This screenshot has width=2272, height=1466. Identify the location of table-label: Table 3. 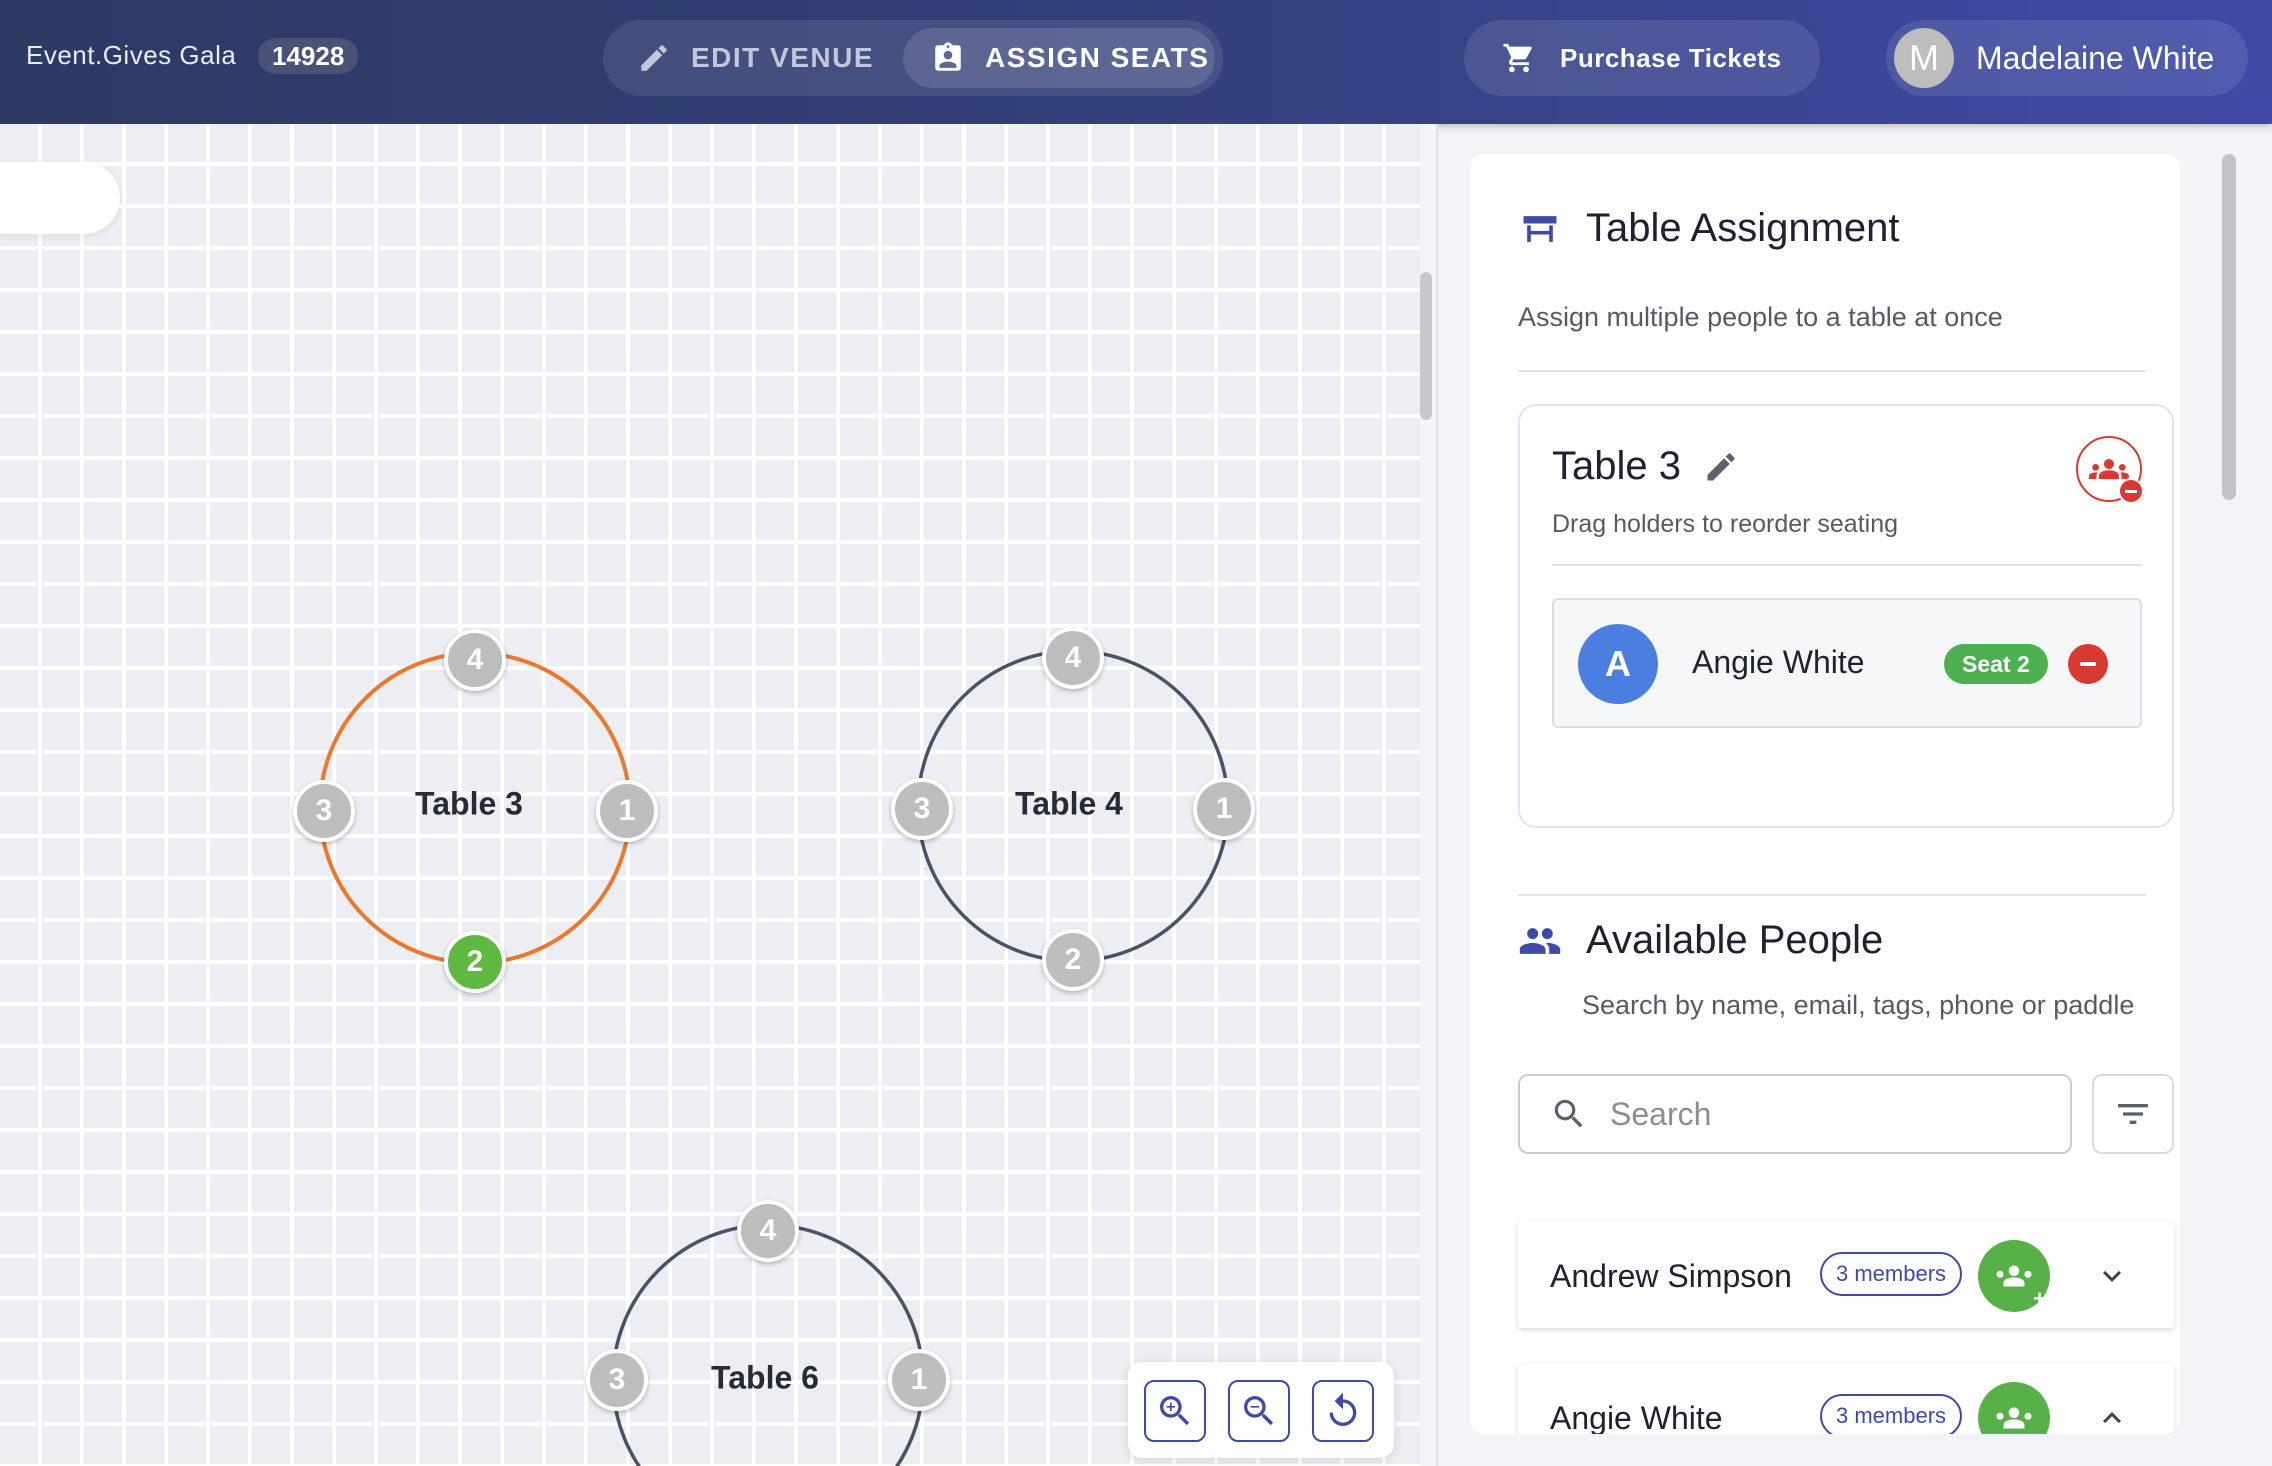
(469, 804).